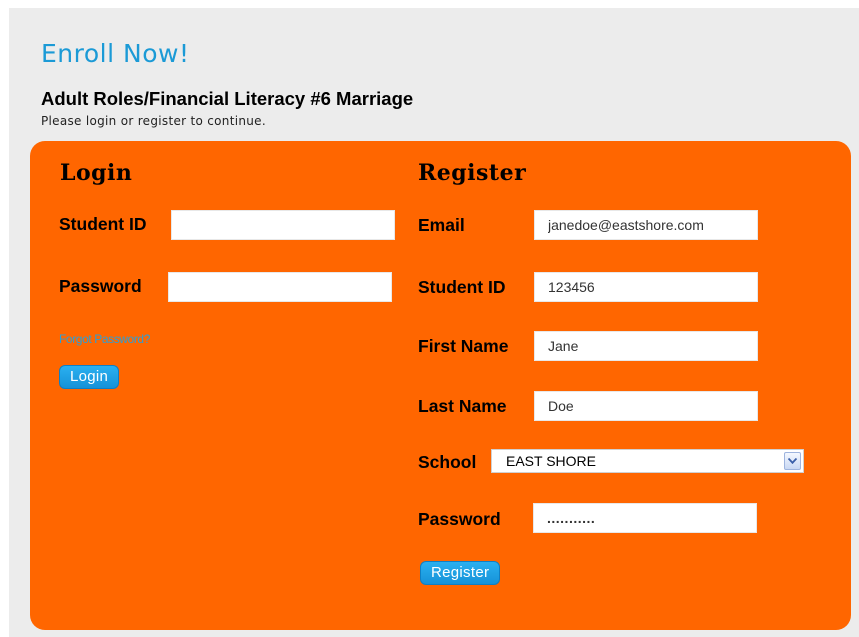 The width and height of the screenshot is (859, 637). I want to click on register-password-input, so click(645, 518).